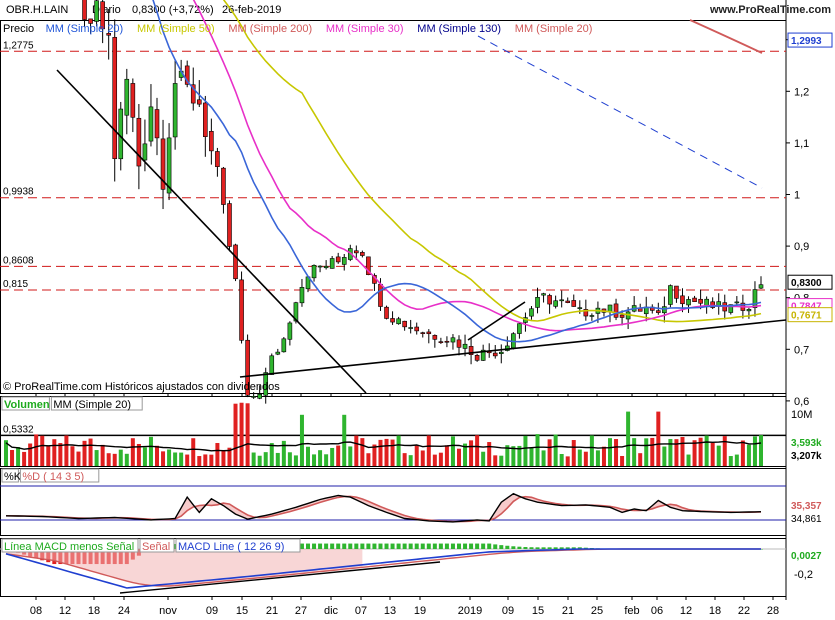 This screenshot has height=620, width=835. I want to click on volume-legend-item: Volumen, so click(27, 405).